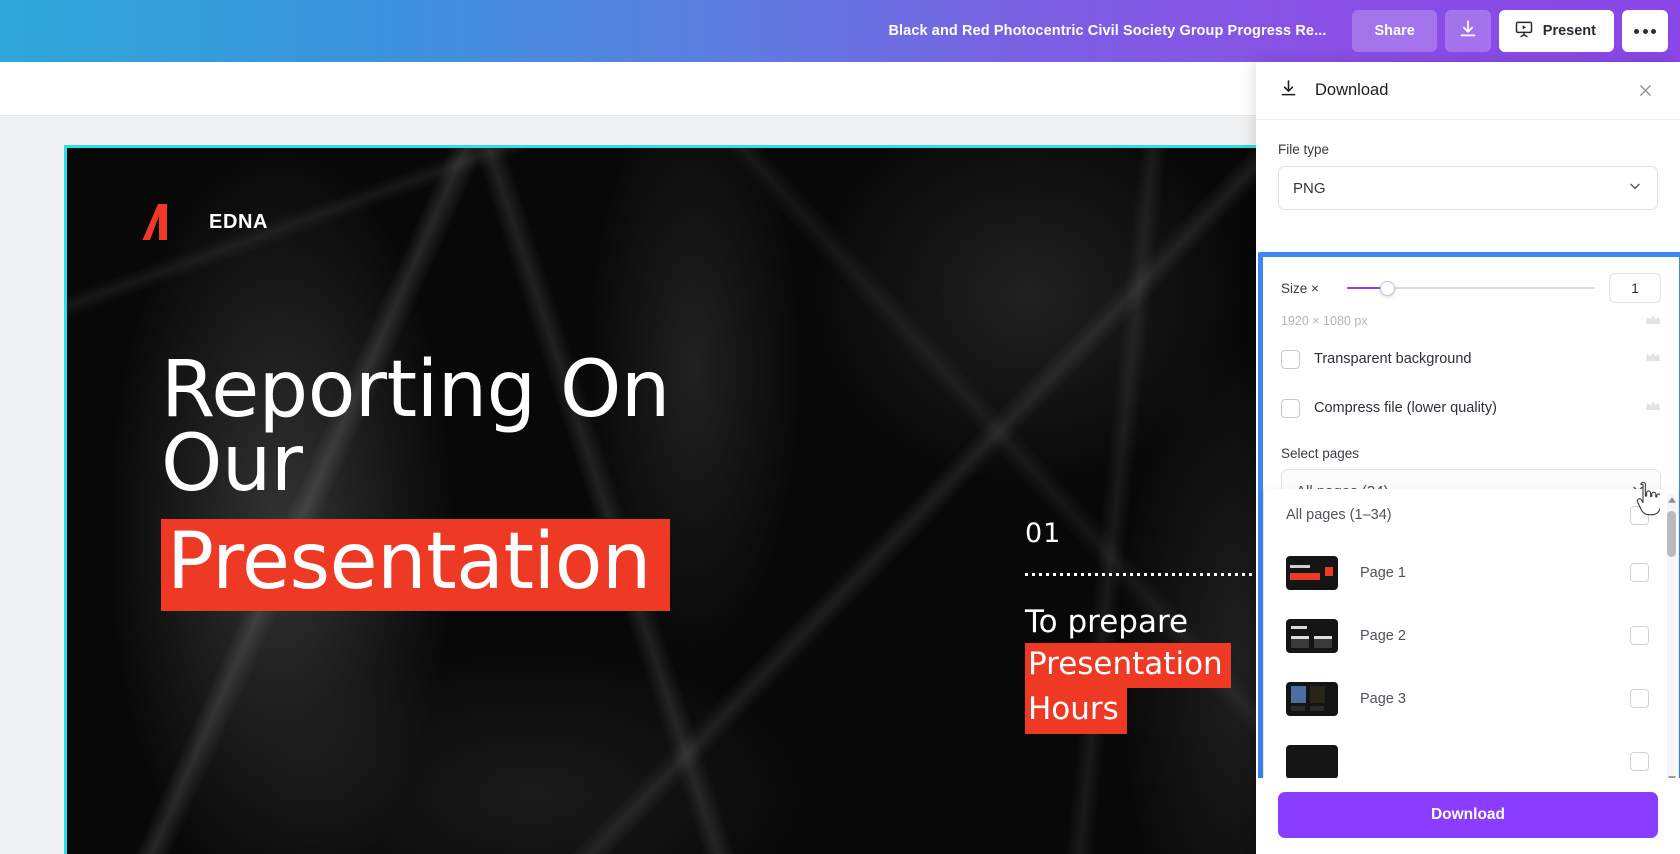 This screenshot has height=854, width=1680. Describe the element at coordinates (1383, 698) in the screenshot. I see `page-label: Page 3` at that location.